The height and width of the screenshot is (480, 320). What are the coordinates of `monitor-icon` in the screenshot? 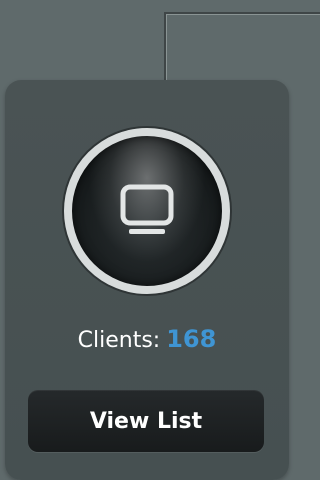 It's located at (147, 209).